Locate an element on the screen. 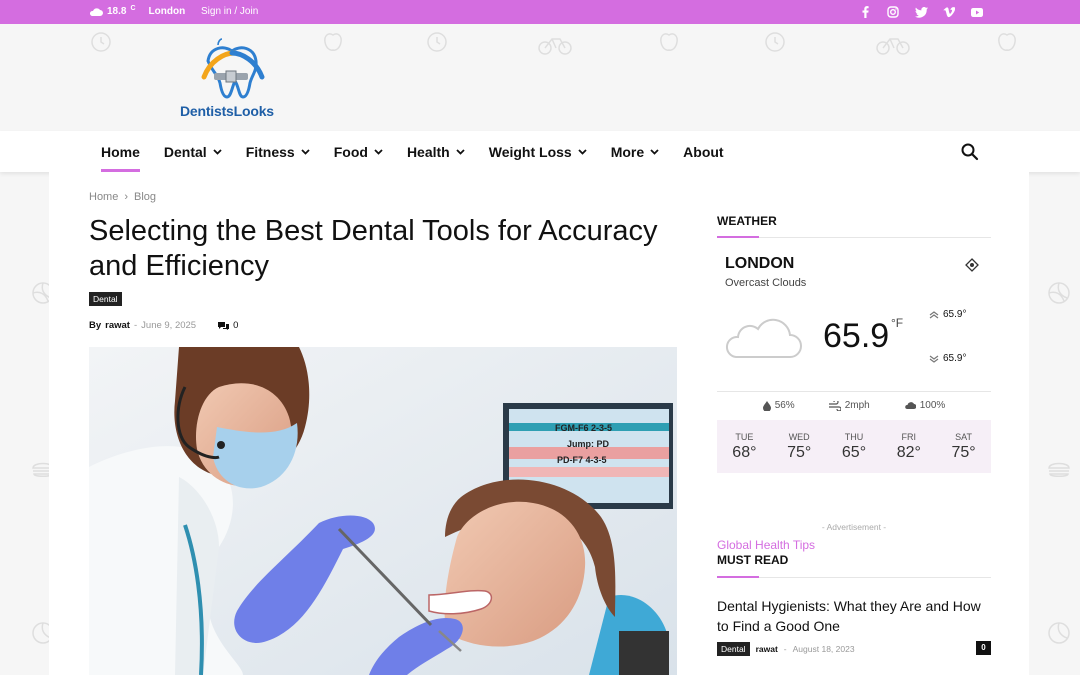 This screenshot has width=1080, height=675. droplet-icon is located at coordinates (766, 405).